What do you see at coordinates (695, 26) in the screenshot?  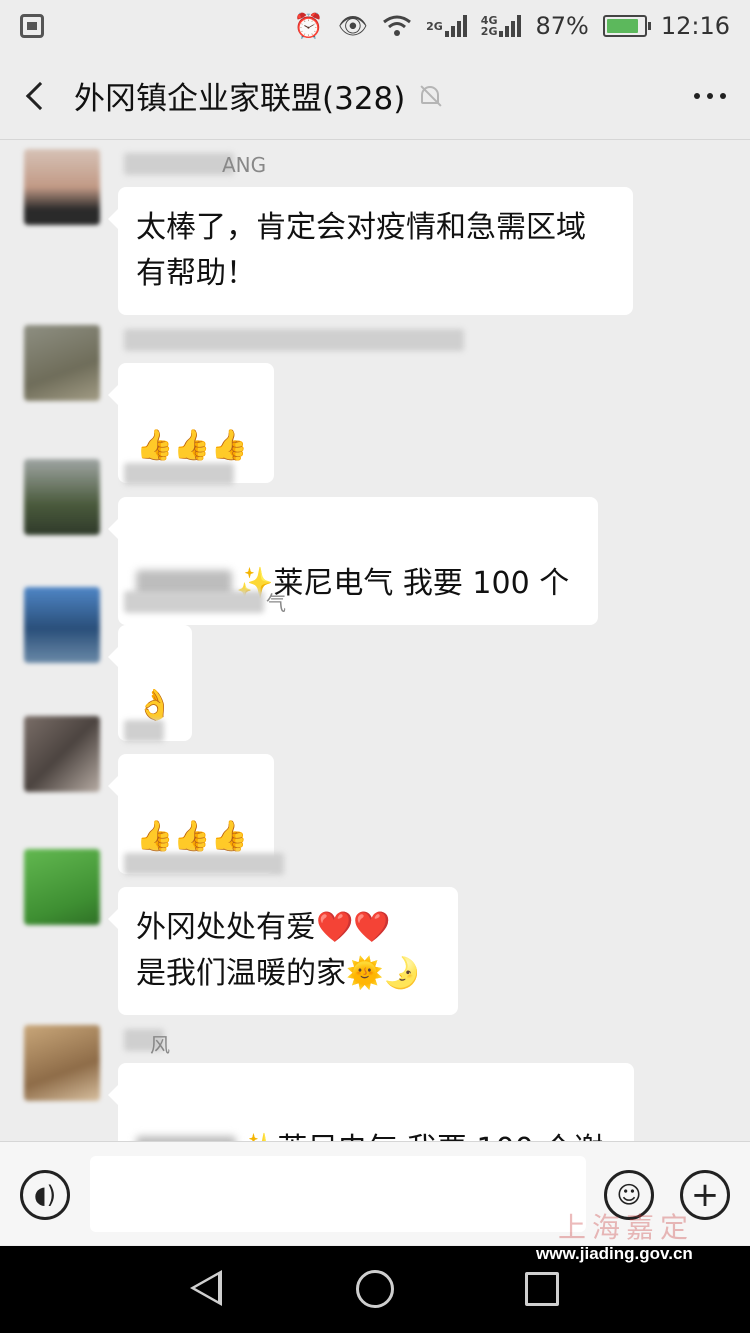 I see `clock: 12:16` at bounding box center [695, 26].